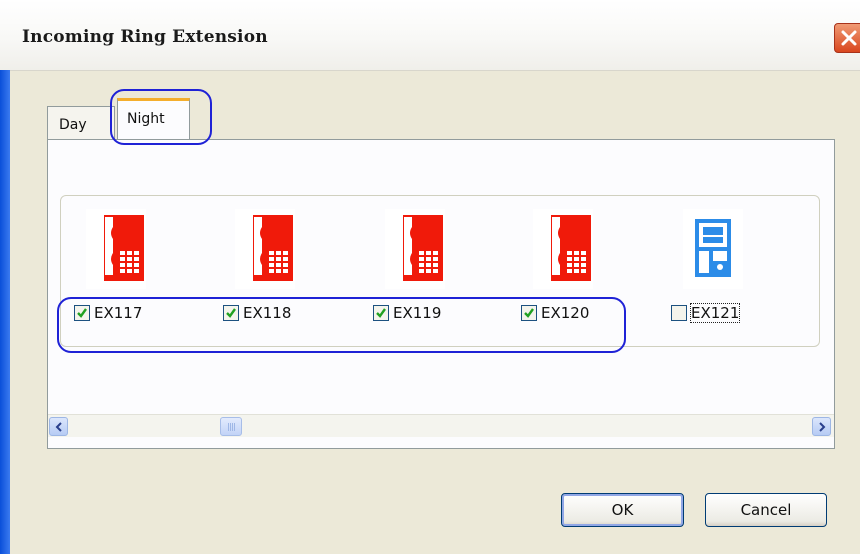 This screenshot has height=554, width=860. What do you see at coordinates (145, 37) in the screenshot?
I see `window-title: Incoming Ring Extension` at bounding box center [145, 37].